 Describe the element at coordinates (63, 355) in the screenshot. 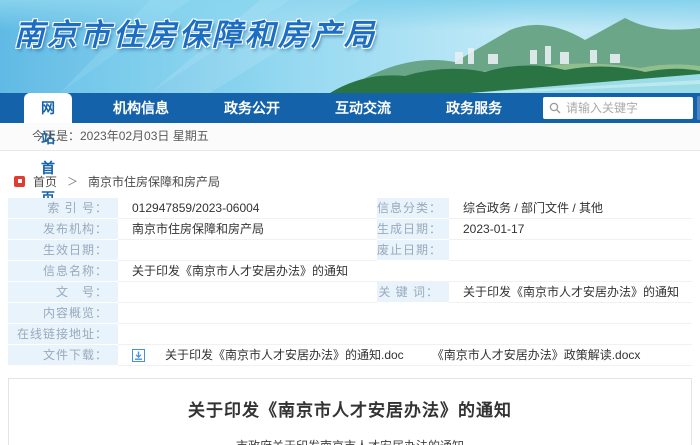

I see `file-download-label: 文件下载：` at that location.